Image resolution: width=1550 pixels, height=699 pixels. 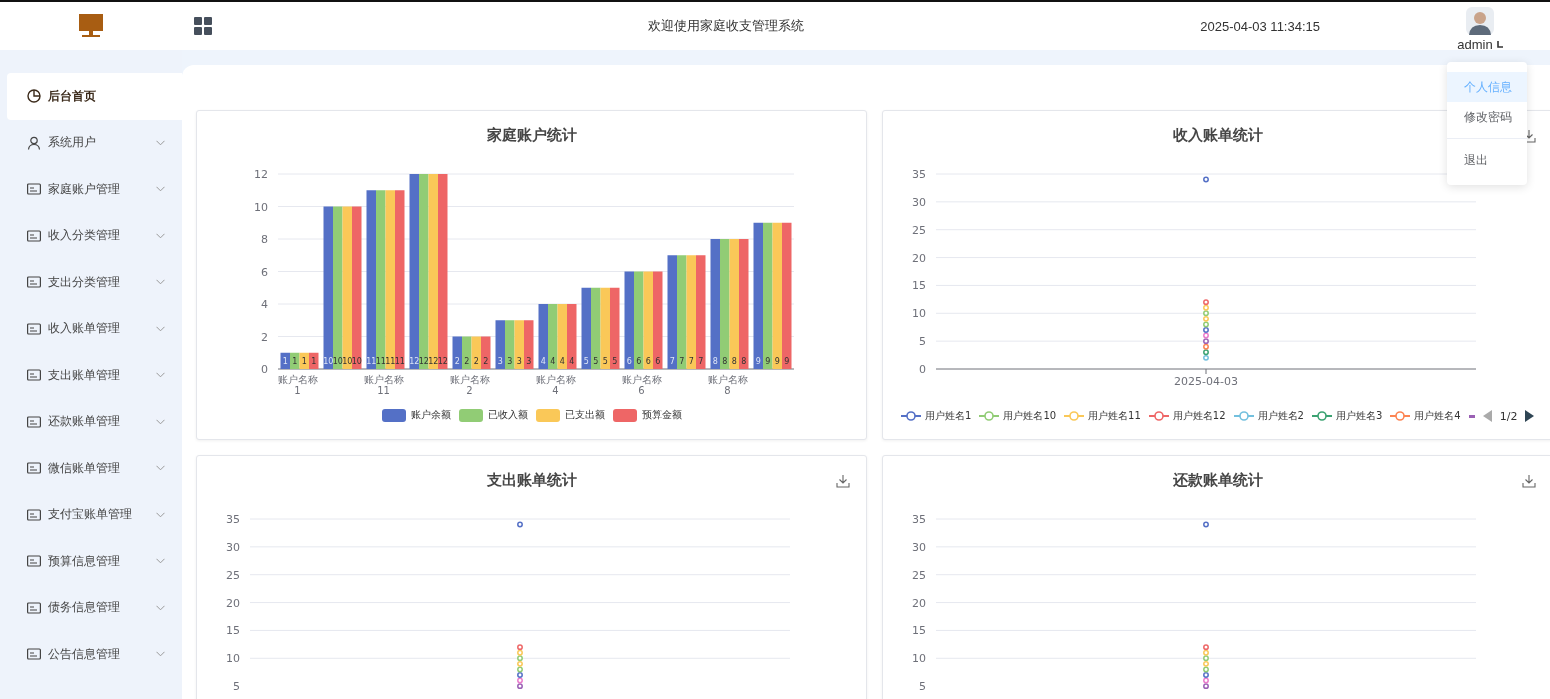 I want to click on axis-tick-label: 账户名称6, so click(x=641, y=385).